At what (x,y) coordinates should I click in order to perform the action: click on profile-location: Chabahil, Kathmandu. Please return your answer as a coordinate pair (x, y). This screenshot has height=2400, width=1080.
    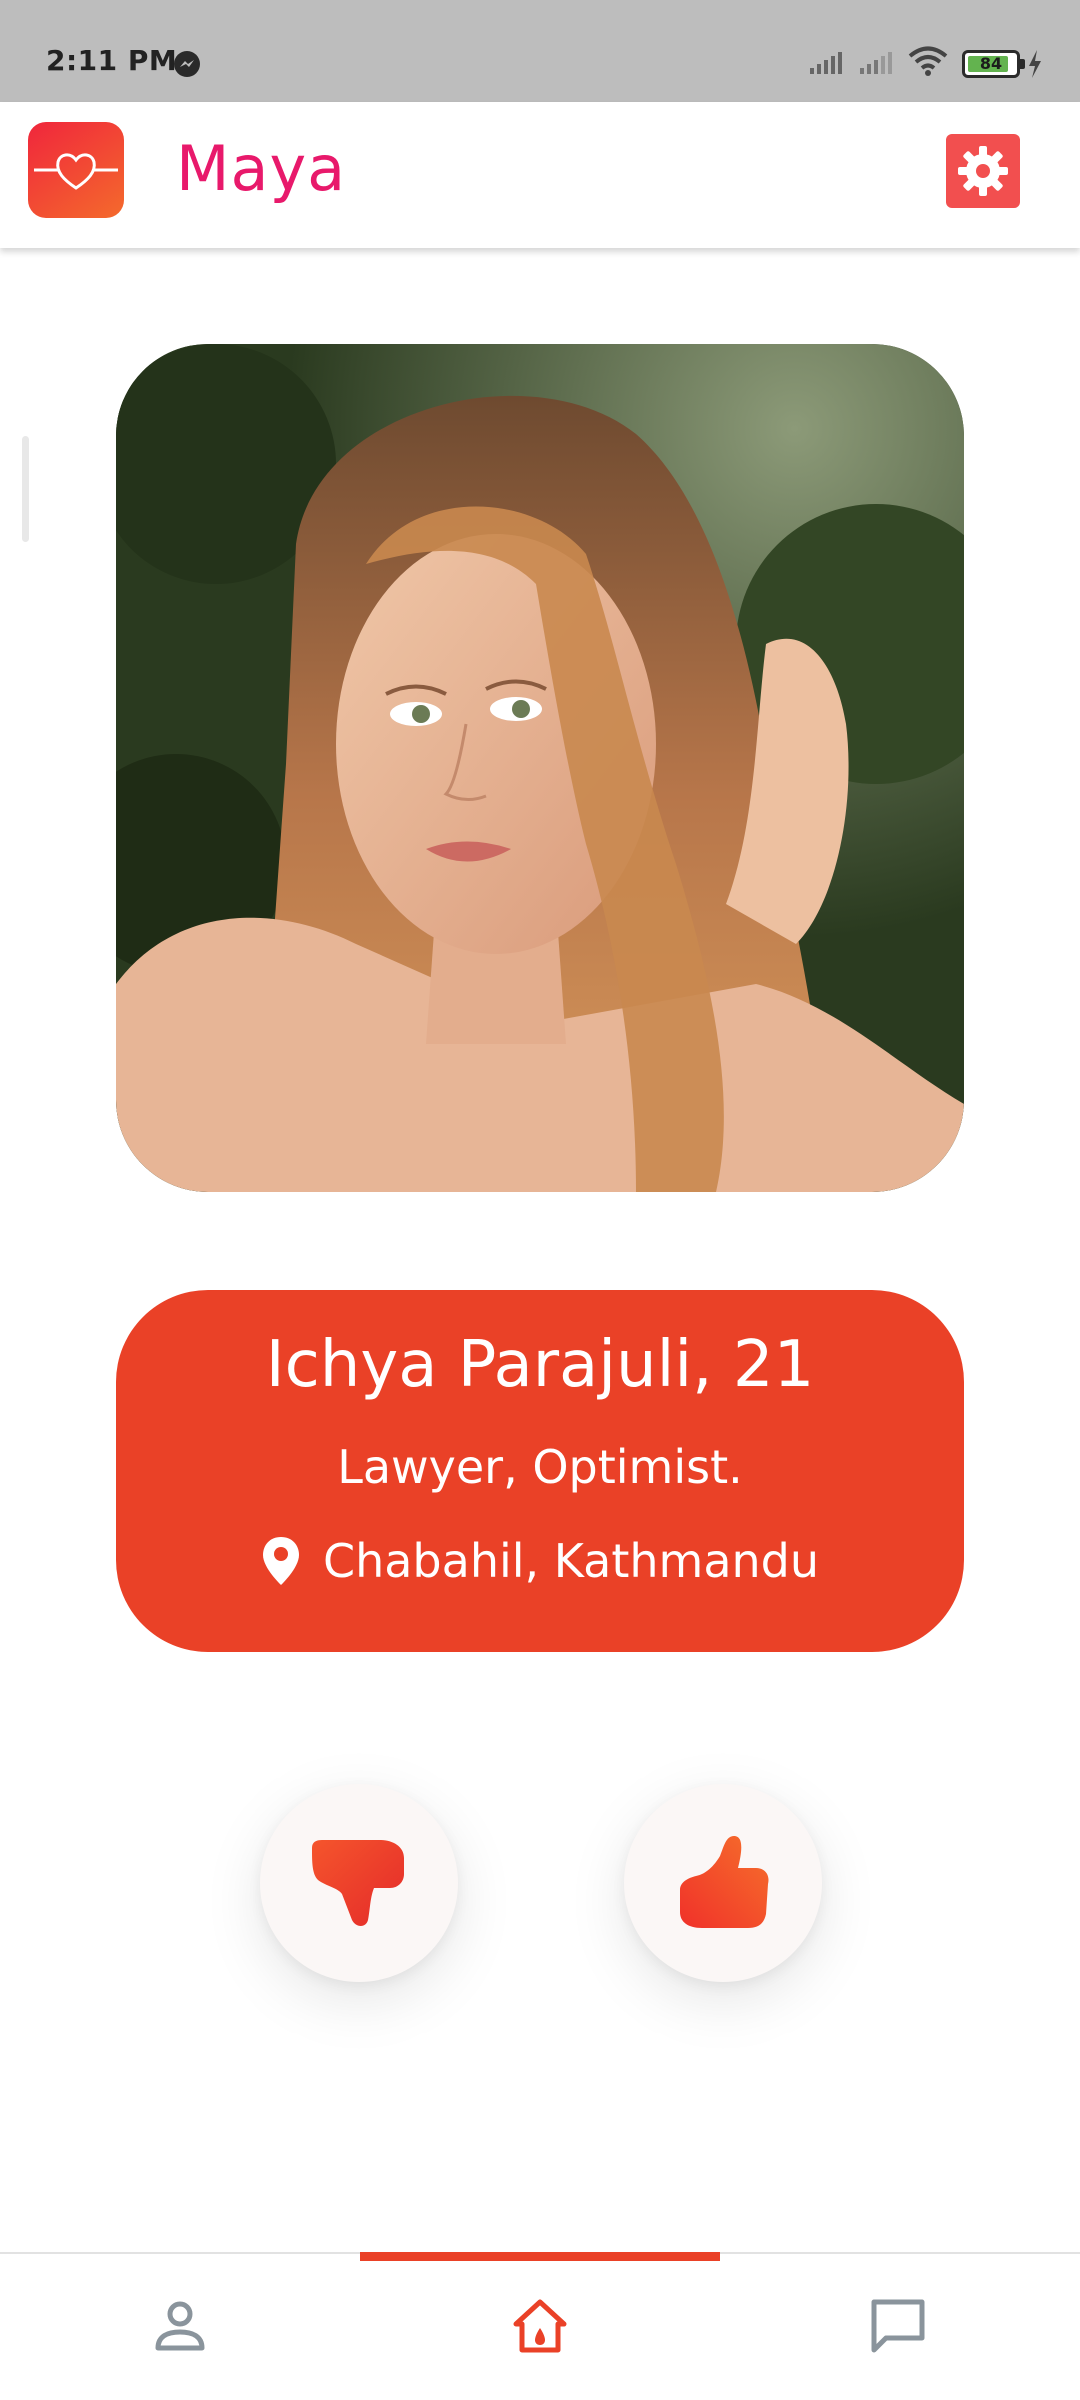
    Looking at the image, I should click on (540, 1561).